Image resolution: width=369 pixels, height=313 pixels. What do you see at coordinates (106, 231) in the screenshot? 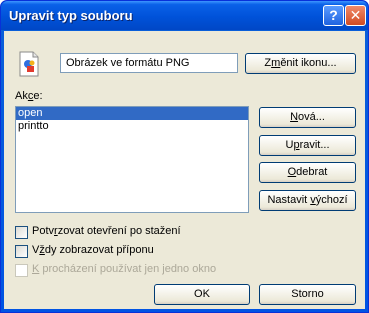
I see `confirm-open-label: Potvrzovat otevření po stažení` at bounding box center [106, 231].